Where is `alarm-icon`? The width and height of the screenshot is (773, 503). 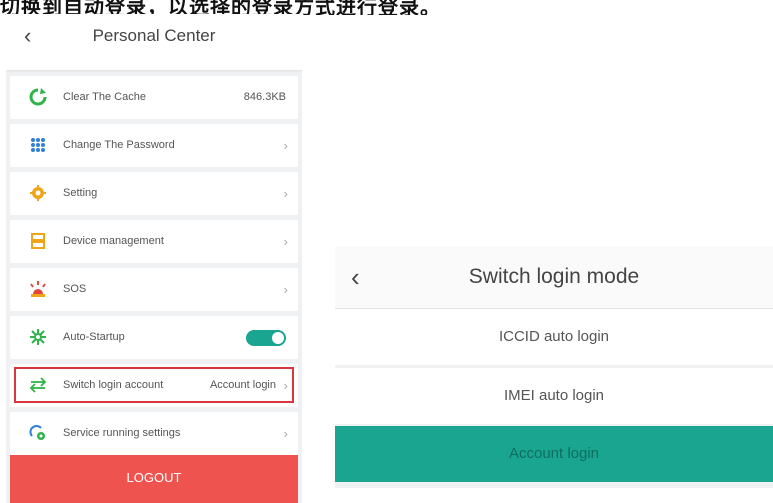 alarm-icon is located at coordinates (38, 289).